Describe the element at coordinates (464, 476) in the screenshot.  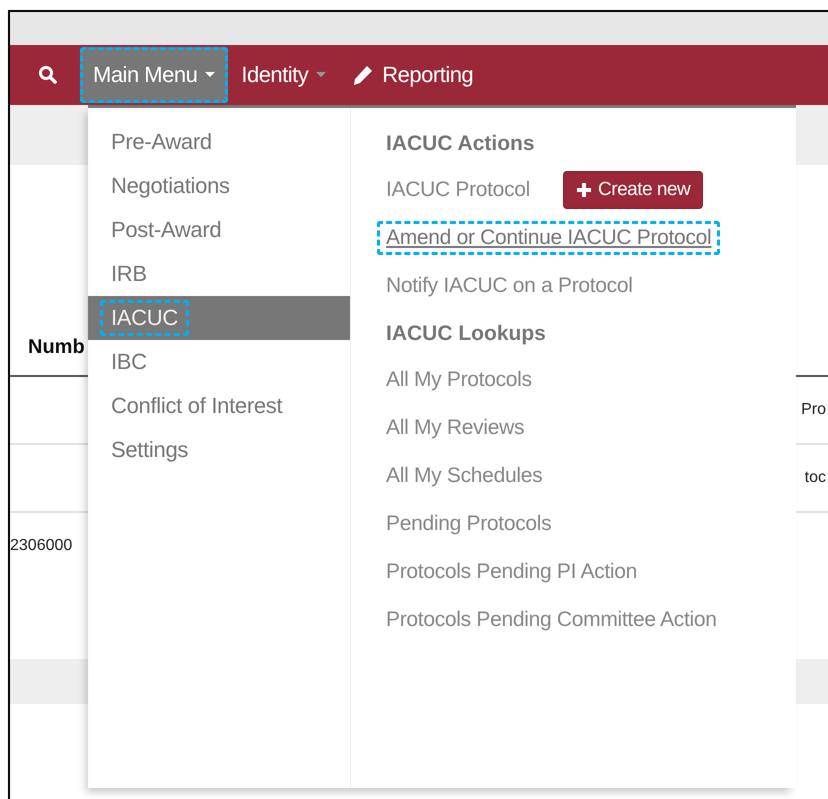
I see `menu-link: All My Schedules` at that location.